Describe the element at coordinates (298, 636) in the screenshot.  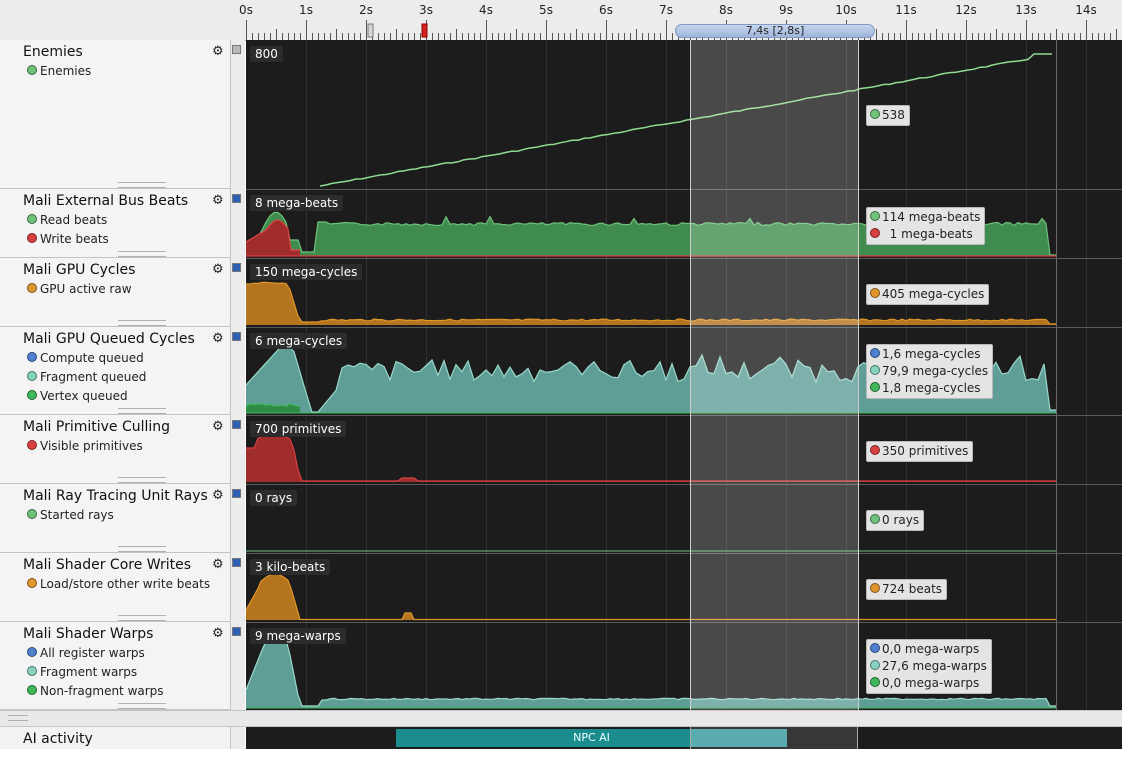
I see `scale-max-label: 9 mega-warps` at that location.